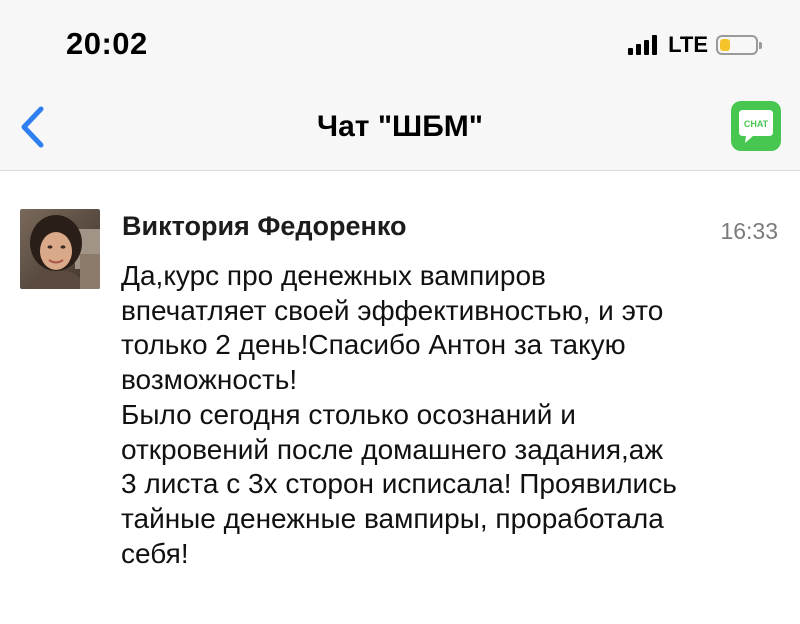  Describe the element at coordinates (725, 45) in the screenshot. I see `battery-level` at that location.